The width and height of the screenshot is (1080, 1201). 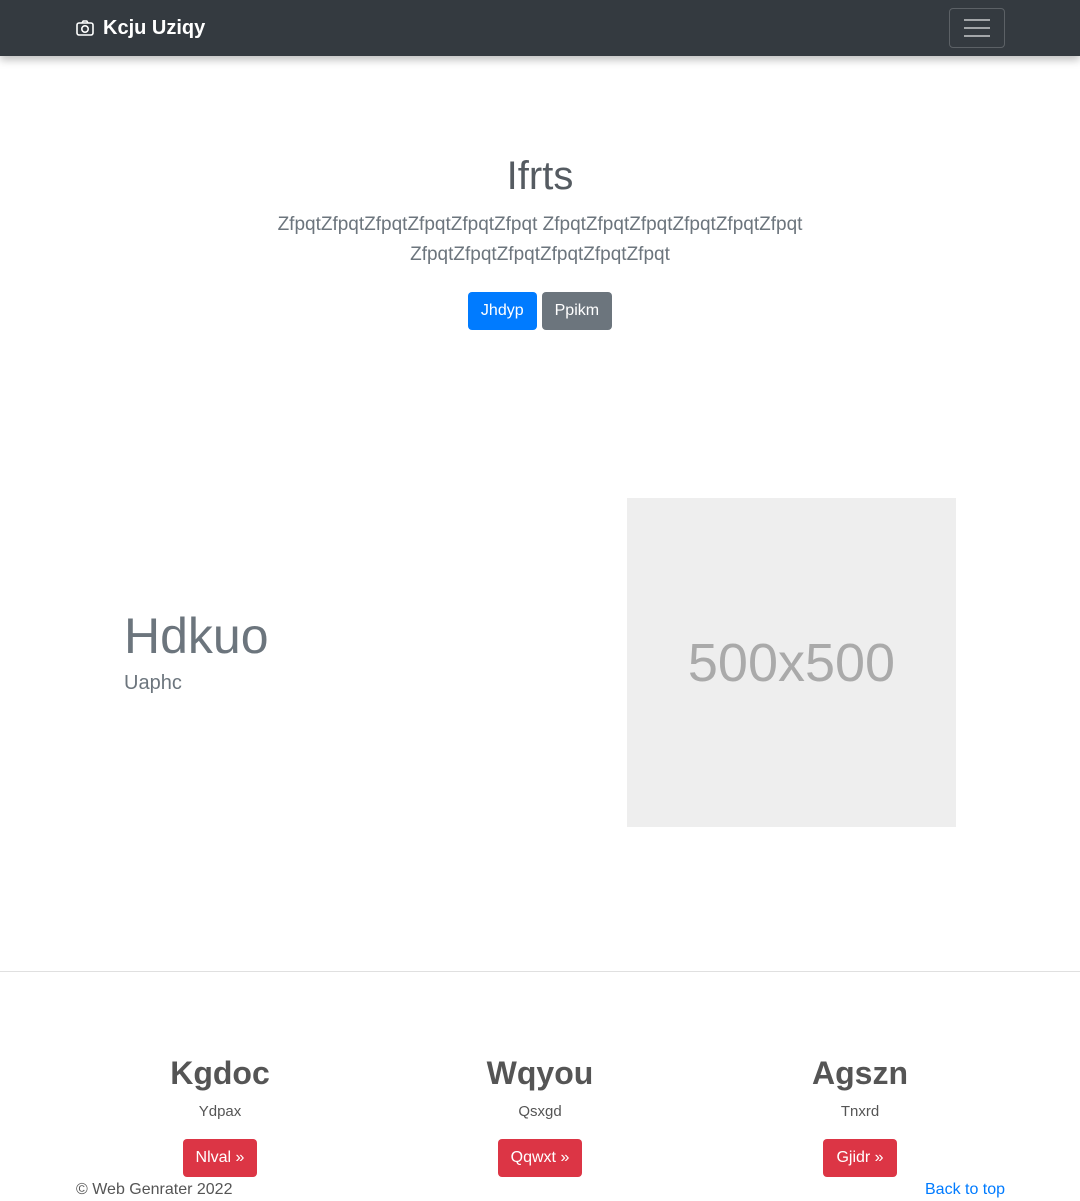 I want to click on section-divider, so click(x=540, y=971).